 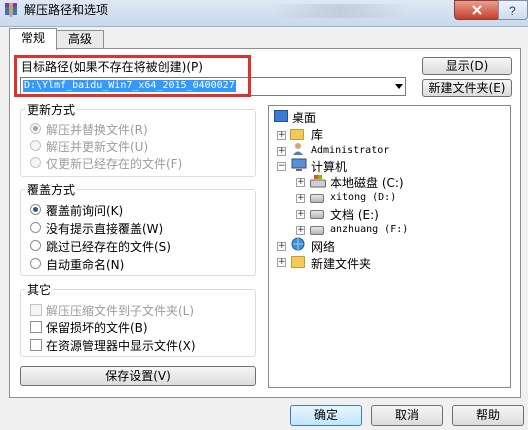 What do you see at coordinates (340, 11) in the screenshot?
I see `blurred-area` at bounding box center [340, 11].